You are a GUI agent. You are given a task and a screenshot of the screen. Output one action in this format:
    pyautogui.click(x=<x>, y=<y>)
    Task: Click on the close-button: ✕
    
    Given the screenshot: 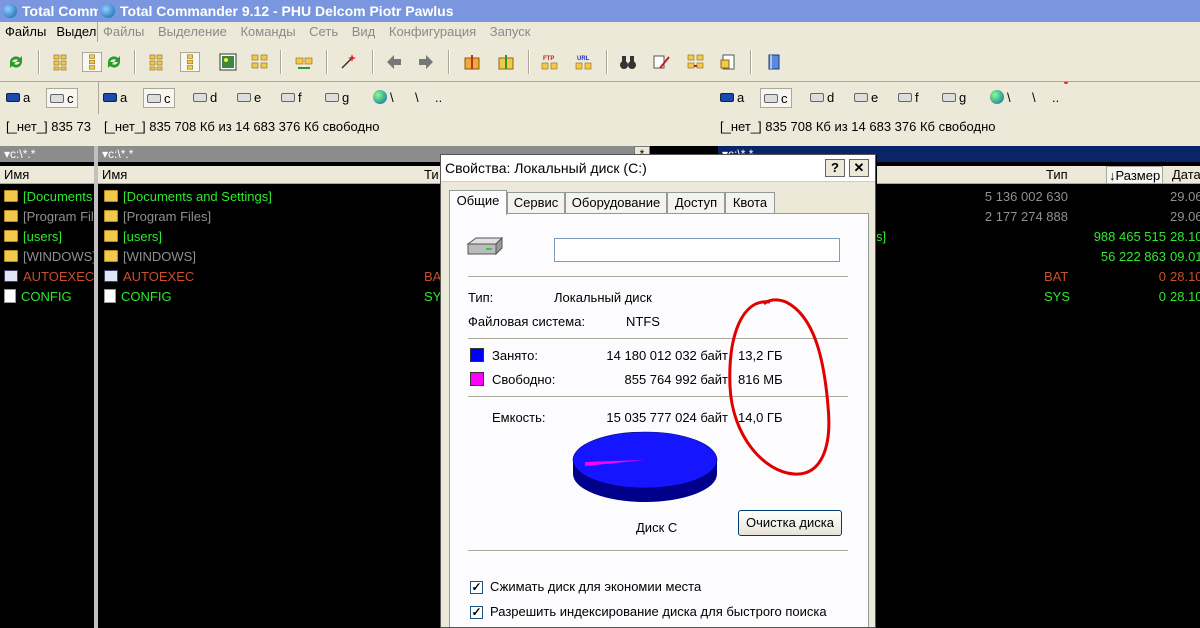 What is the action you would take?
    pyautogui.click(x=859, y=168)
    